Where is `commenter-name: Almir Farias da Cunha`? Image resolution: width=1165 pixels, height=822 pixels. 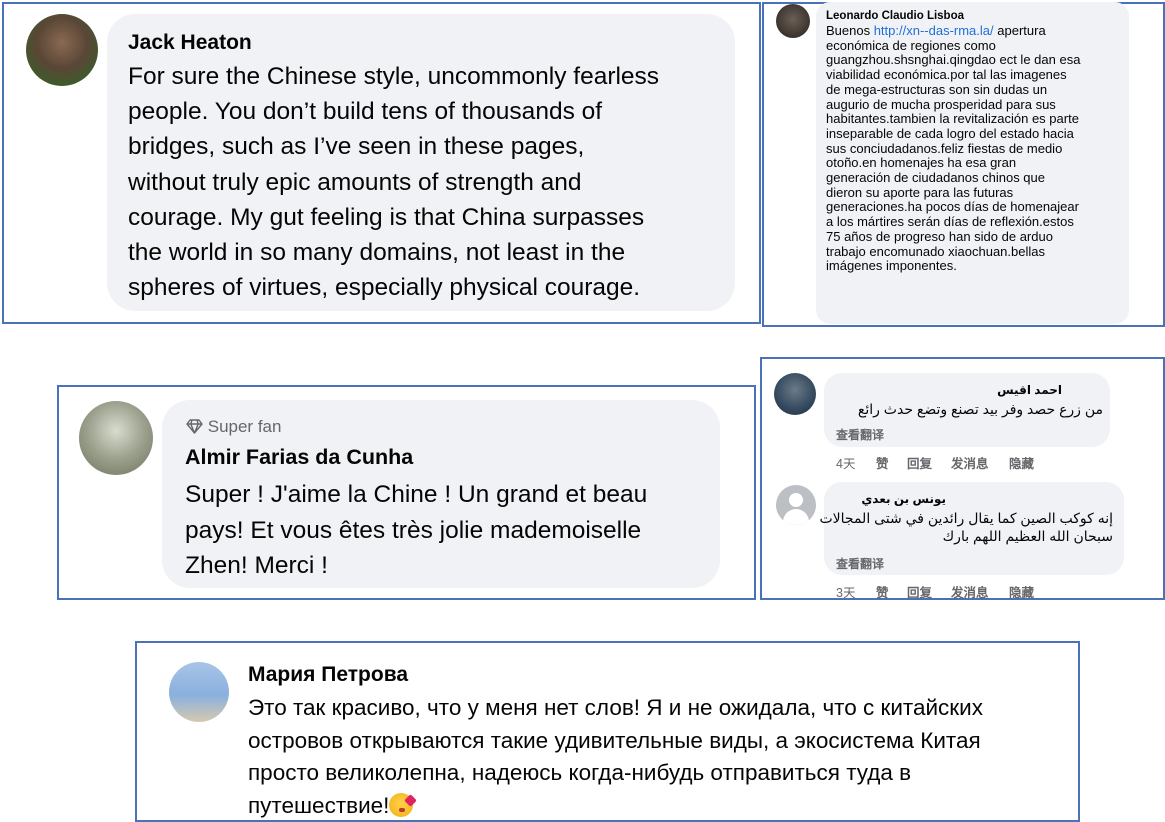 commenter-name: Almir Farias da Cunha is located at coordinates (299, 457).